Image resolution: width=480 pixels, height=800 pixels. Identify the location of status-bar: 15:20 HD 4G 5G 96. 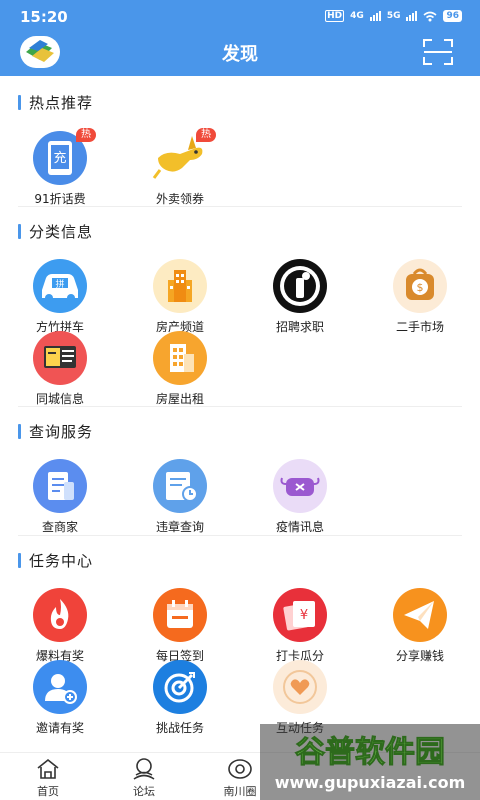
(240, 17).